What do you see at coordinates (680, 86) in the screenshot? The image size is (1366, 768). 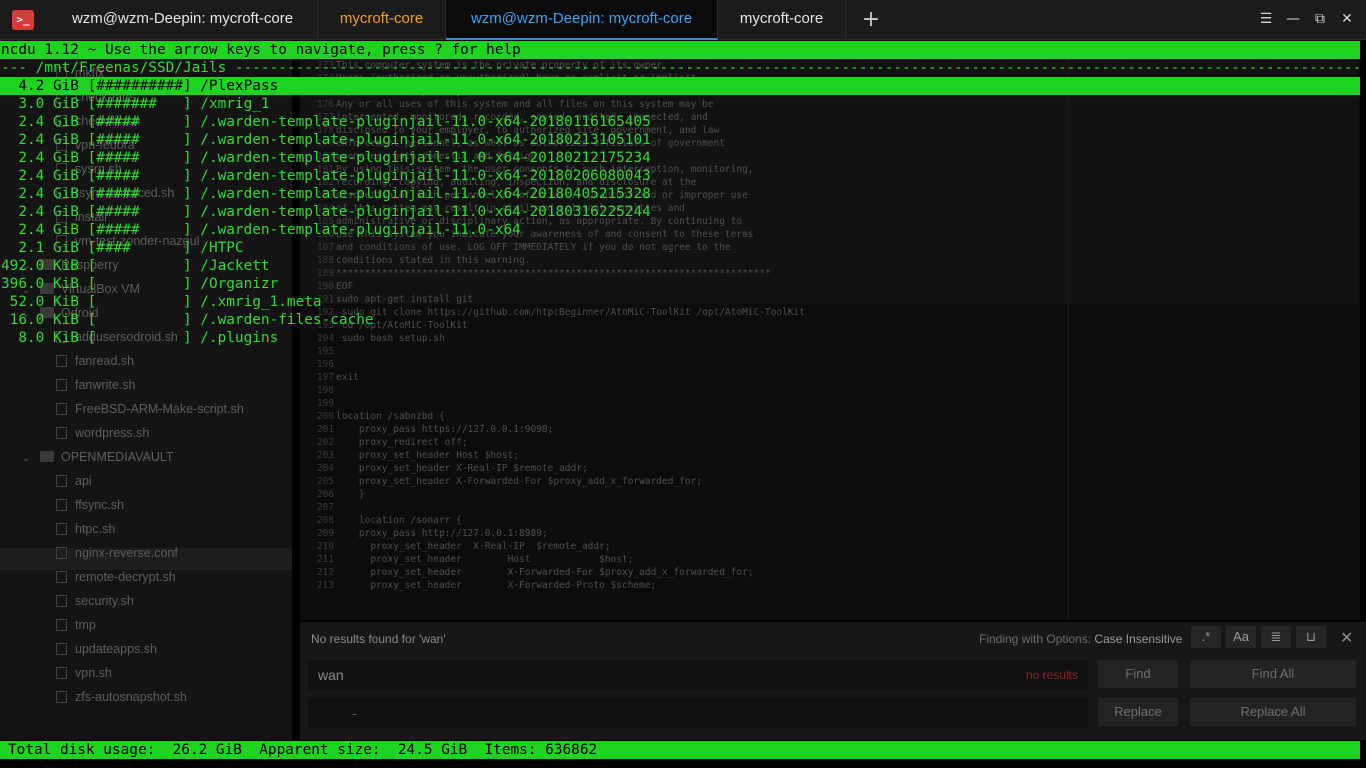 I see `ncdu-selected-row: 4.2 GiB [##########] /PlexPass` at bounding box center [680, 86].